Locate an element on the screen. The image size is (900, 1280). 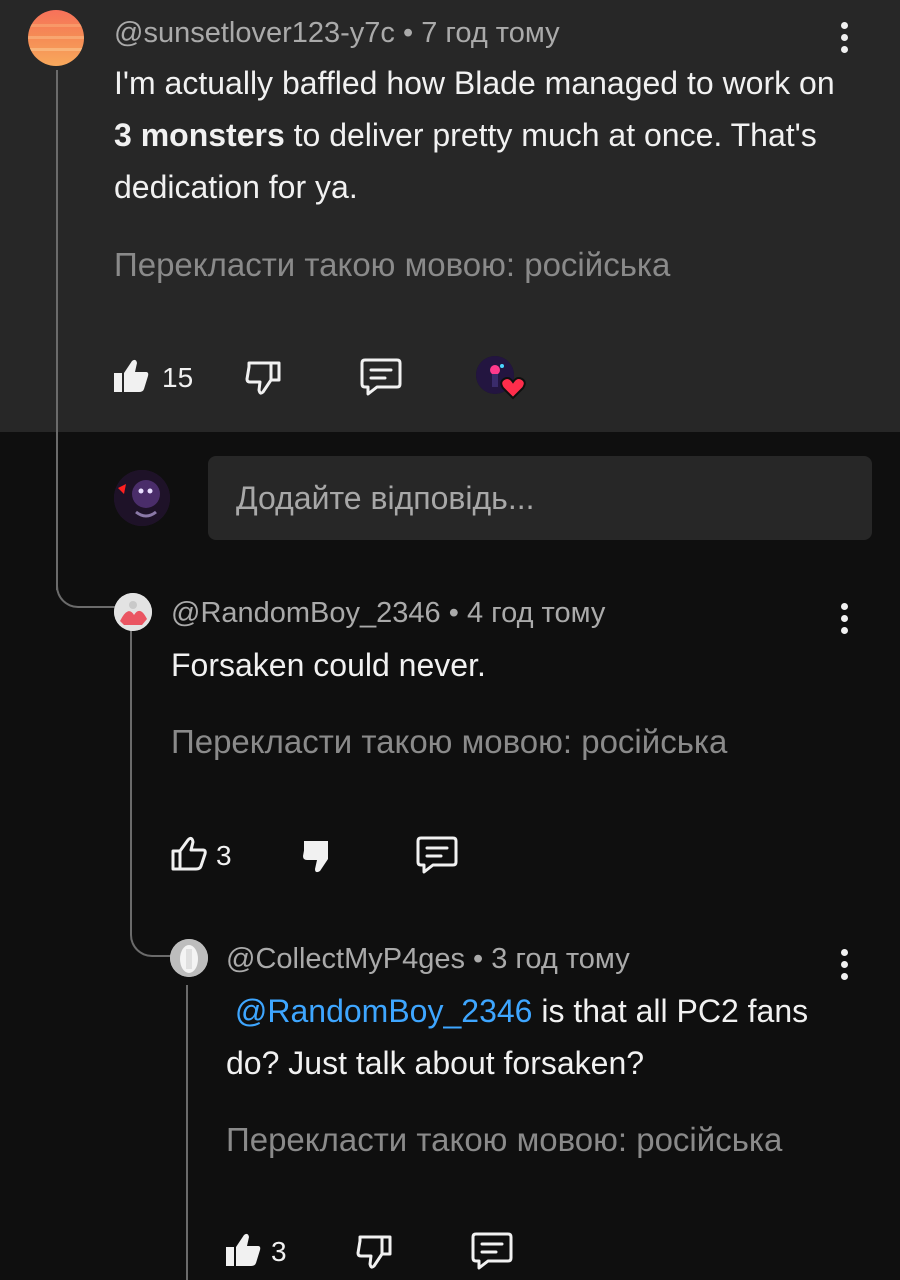
thread-line is located at coordinates (57, 330).